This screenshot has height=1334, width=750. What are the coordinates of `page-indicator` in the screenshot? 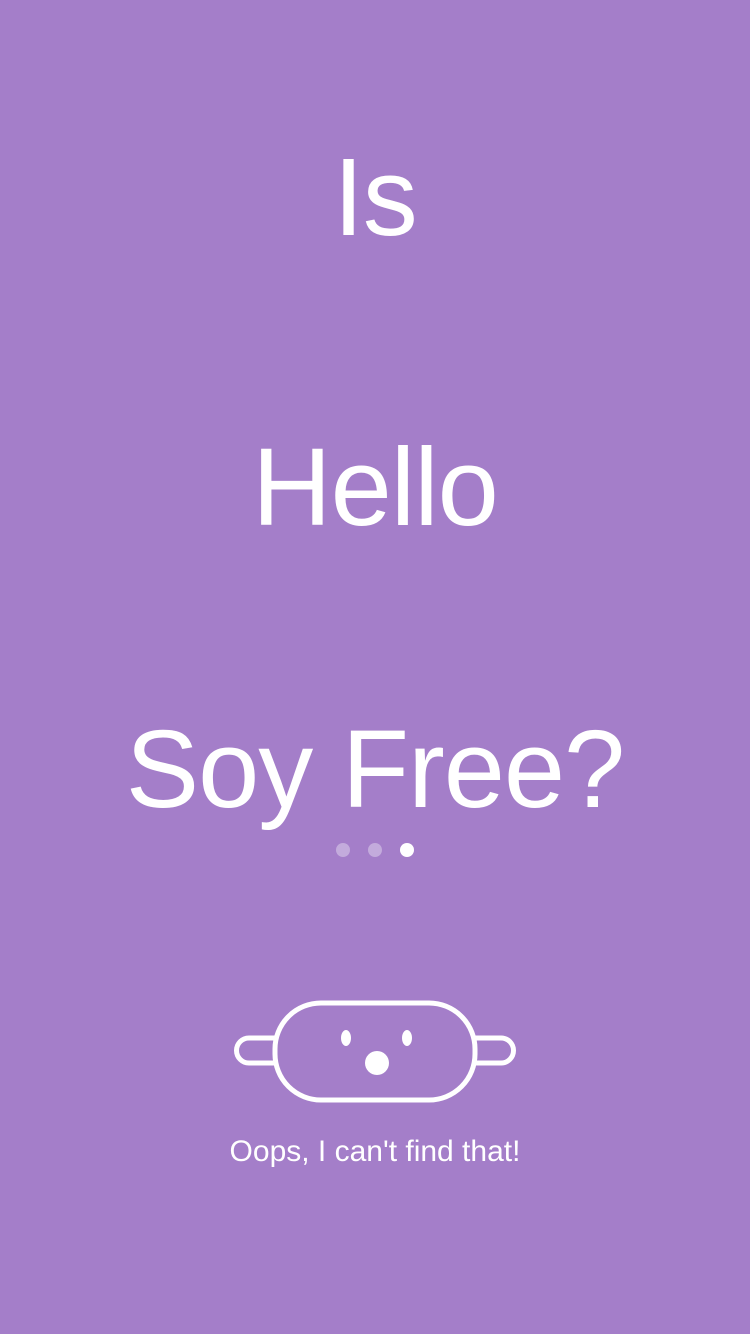 It's located at (375, 850).